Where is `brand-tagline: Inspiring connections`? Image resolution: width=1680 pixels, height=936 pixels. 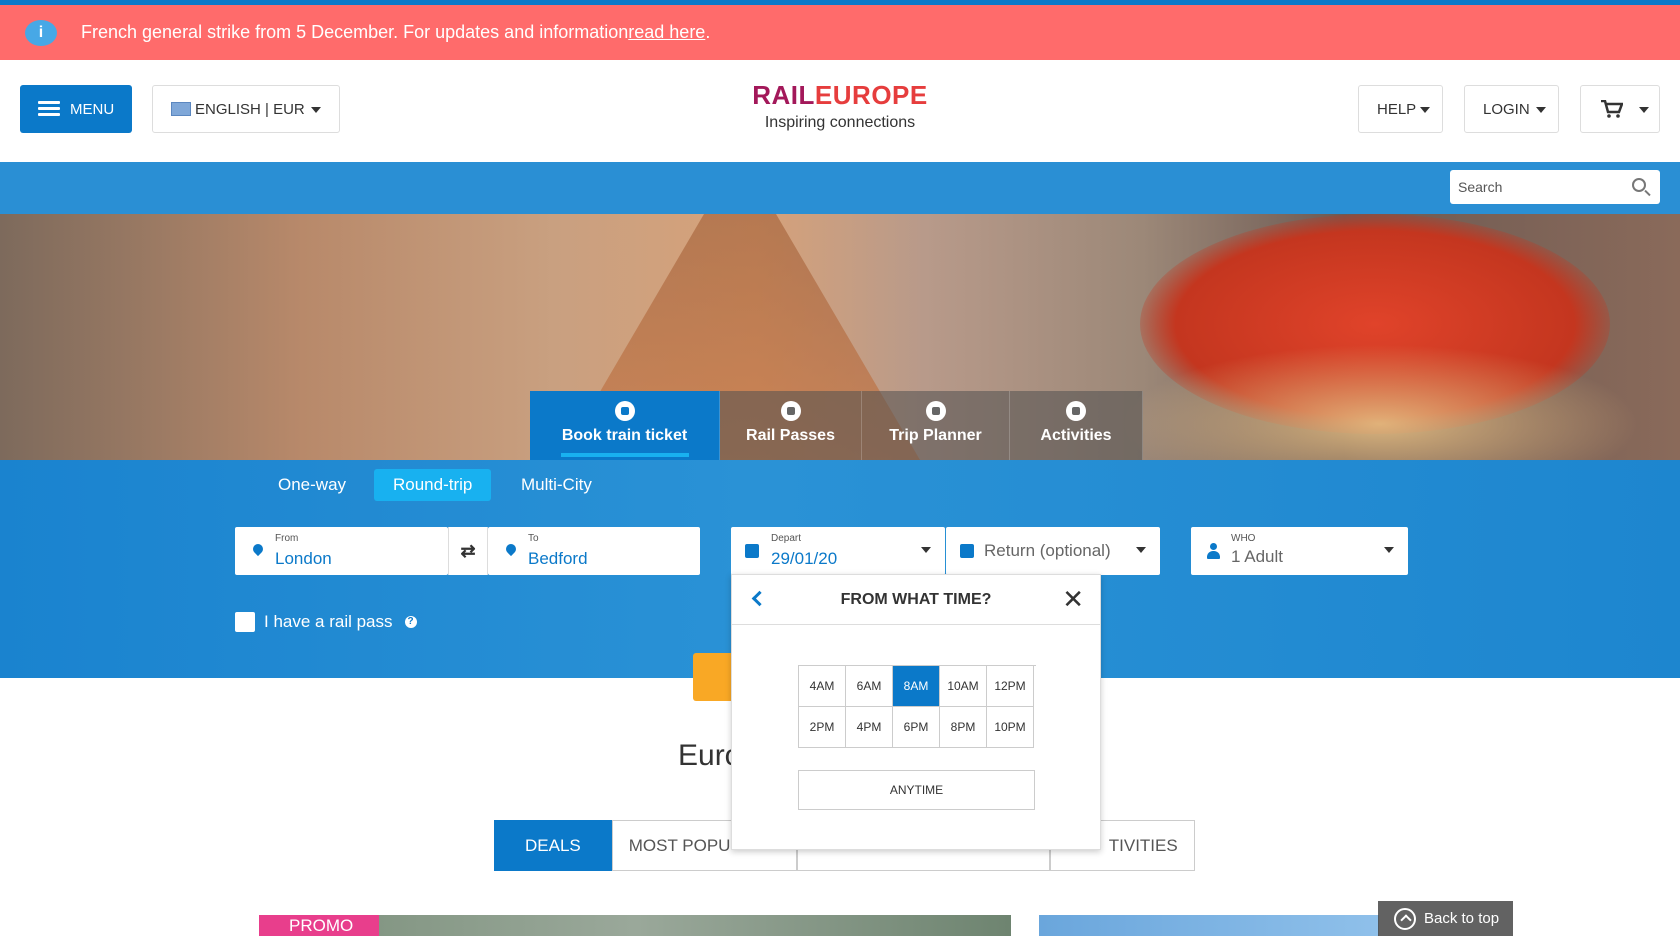
brand-tagline: Inspiring connections is located at coordinates (840, 122).